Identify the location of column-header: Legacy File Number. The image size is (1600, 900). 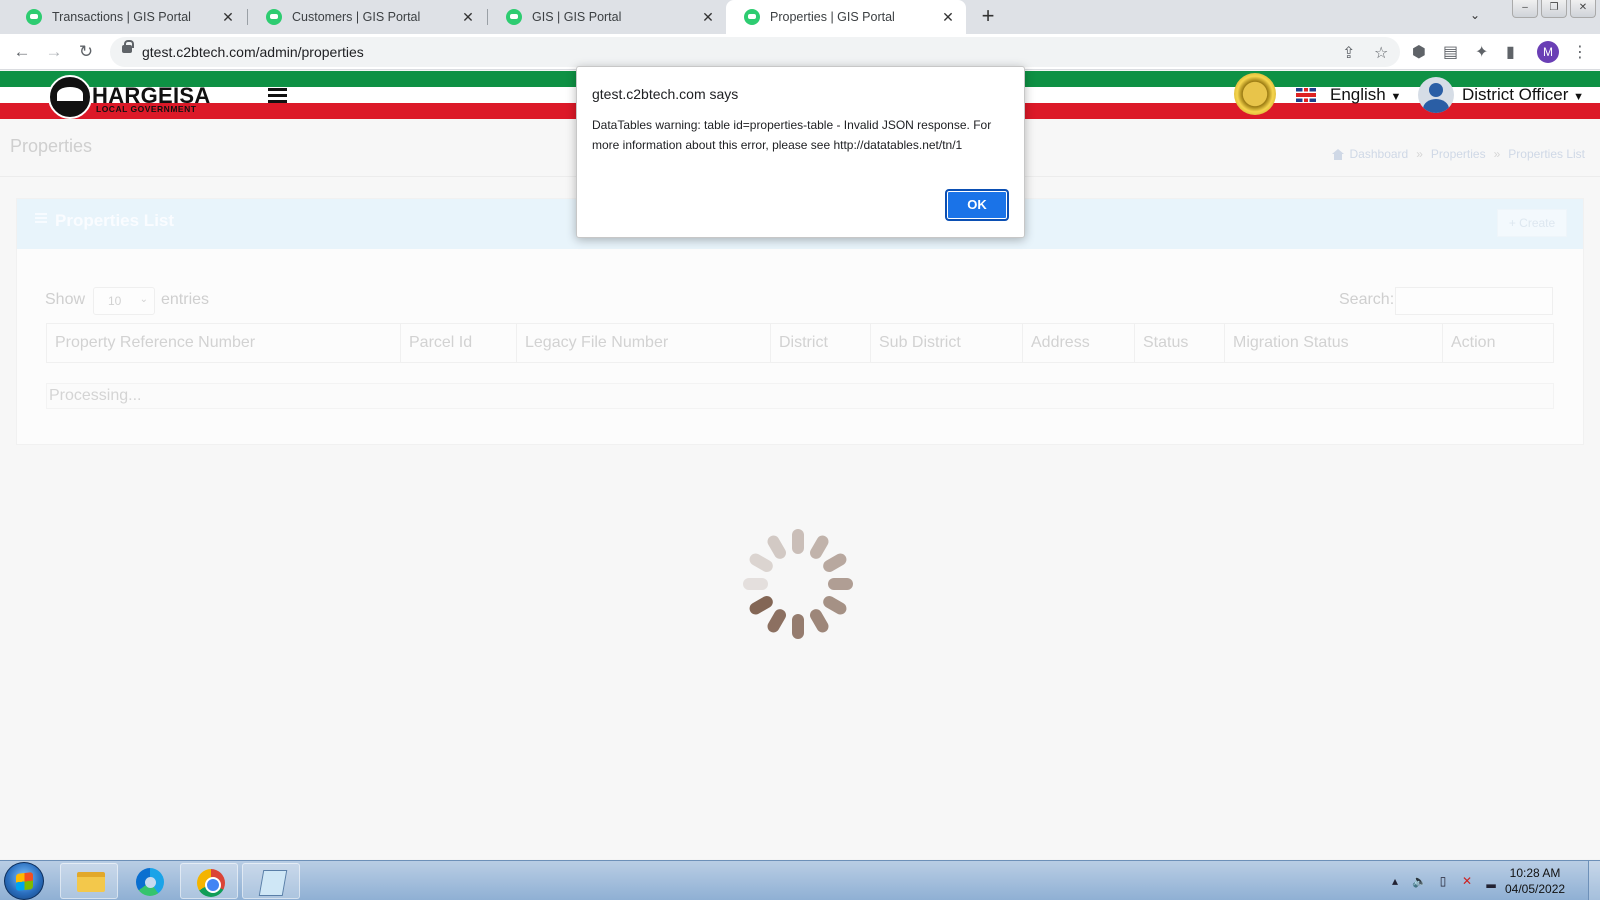
(644, 343).